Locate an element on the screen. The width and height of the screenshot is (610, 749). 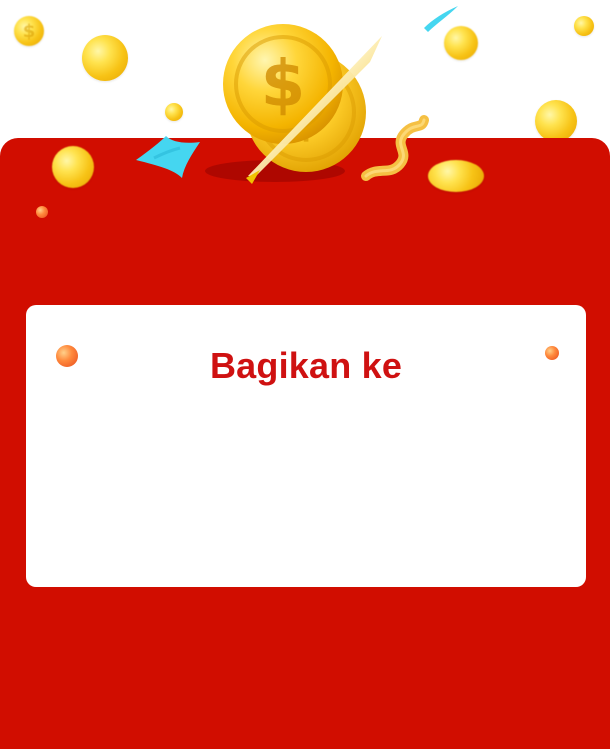
dollar-sign-icon: $ is located at coordinates (29, 31).